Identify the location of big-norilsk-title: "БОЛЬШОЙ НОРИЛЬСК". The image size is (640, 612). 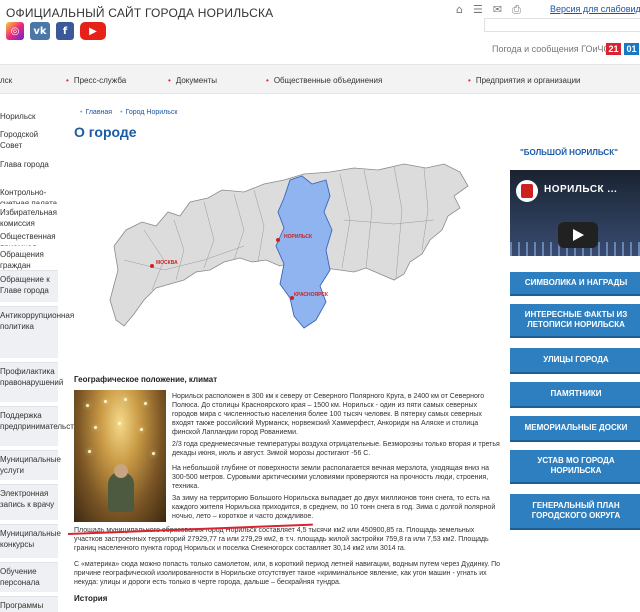
(569, 152).